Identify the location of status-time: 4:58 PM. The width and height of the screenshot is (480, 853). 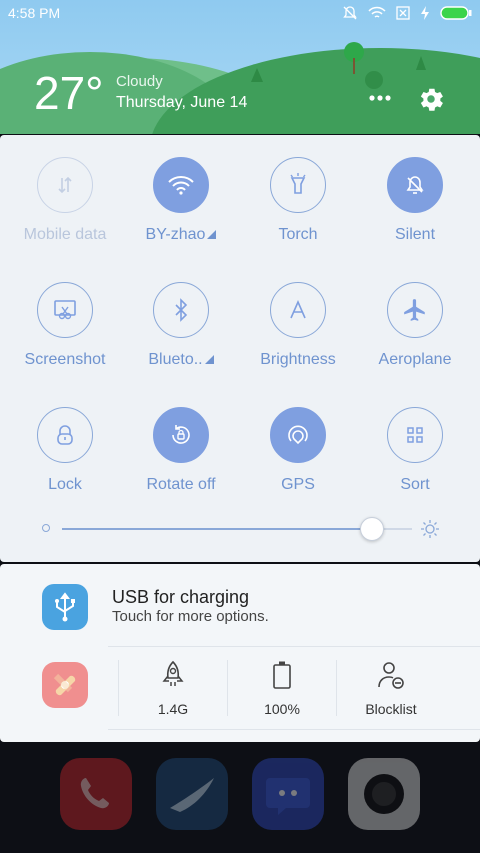
(34, 13).